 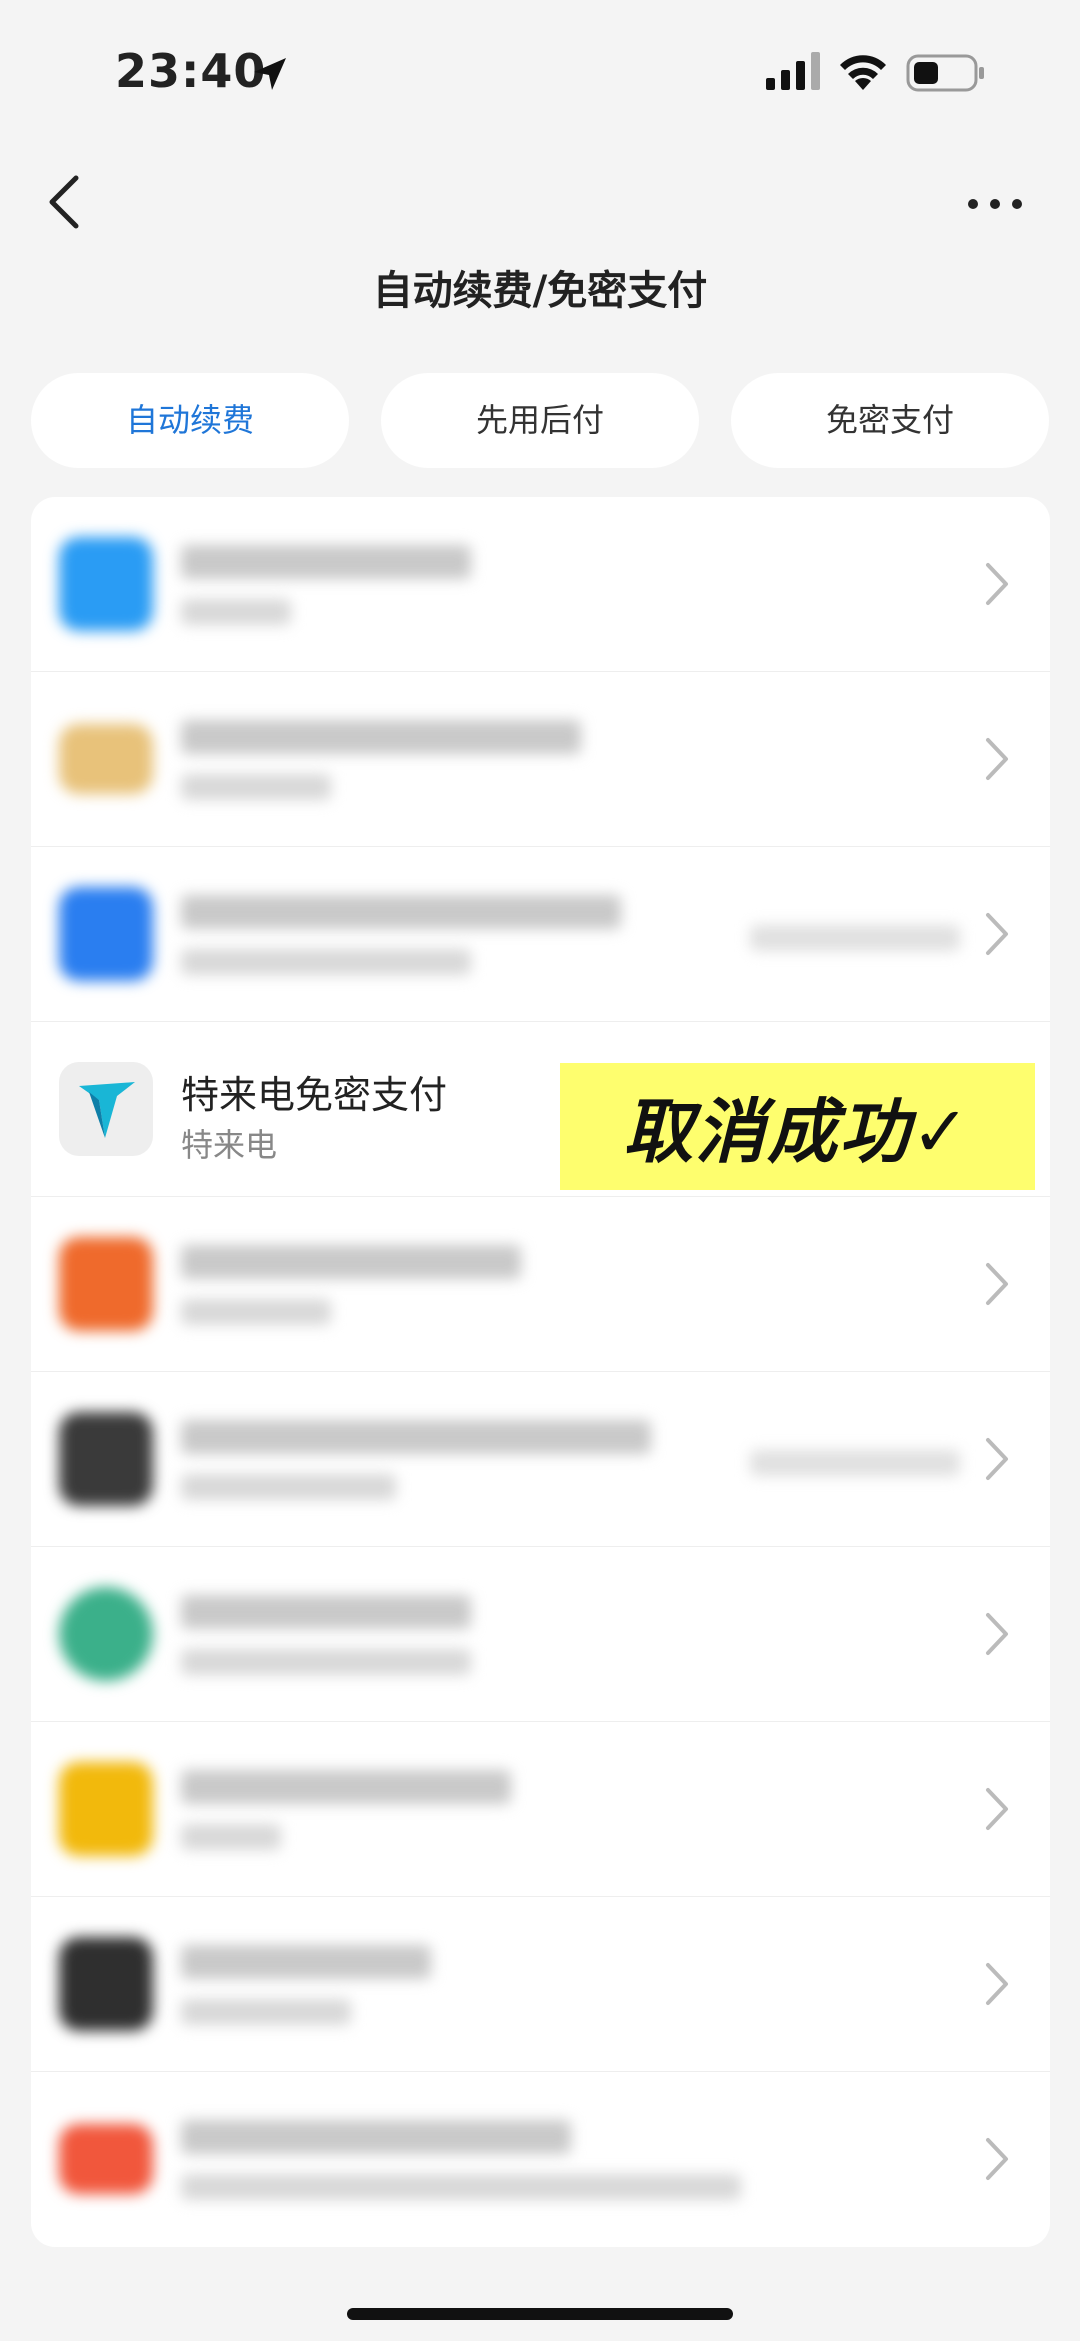 What do you see at coordinates (540, 291) in the screenshot?
I see `page-title: 自动续费/免密支付` at bounding box center [540, 291].